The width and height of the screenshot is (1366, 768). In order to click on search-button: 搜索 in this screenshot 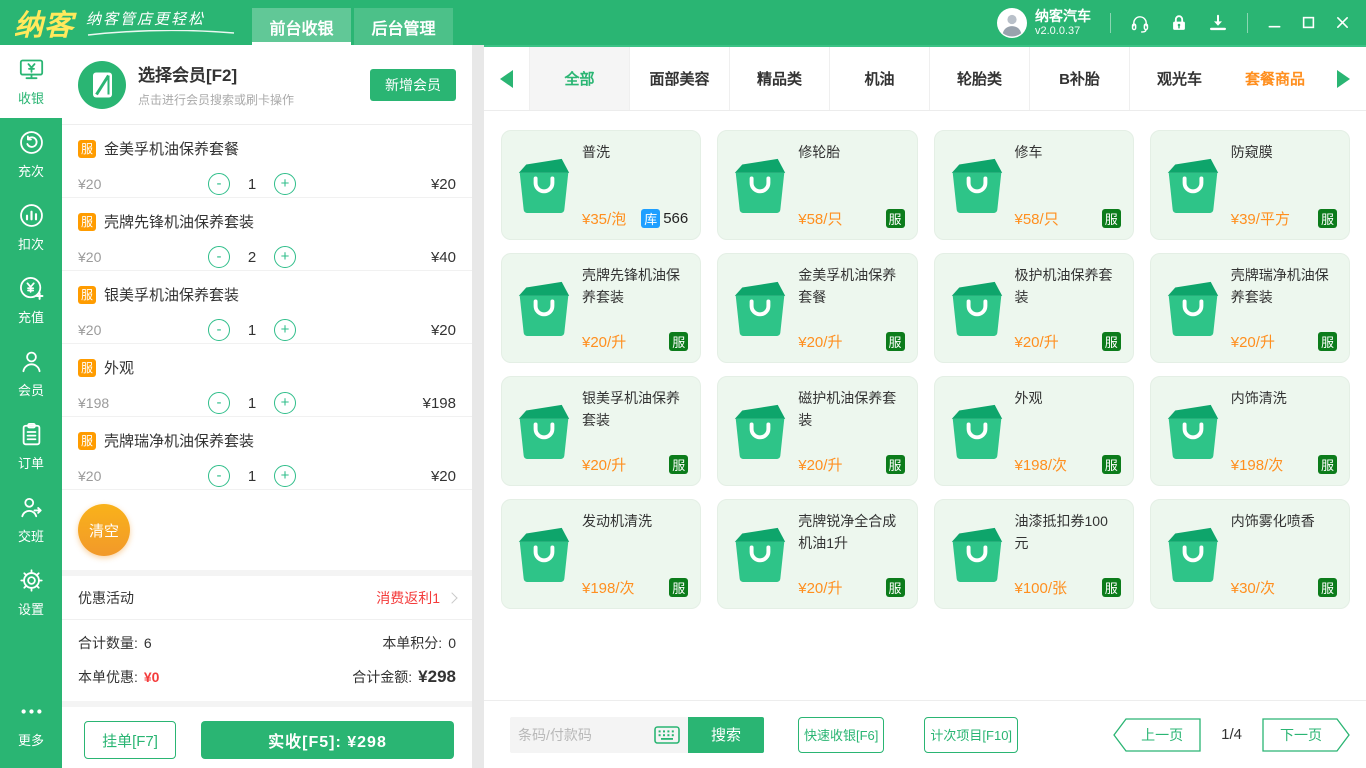, I will do `click(726, 734)`.